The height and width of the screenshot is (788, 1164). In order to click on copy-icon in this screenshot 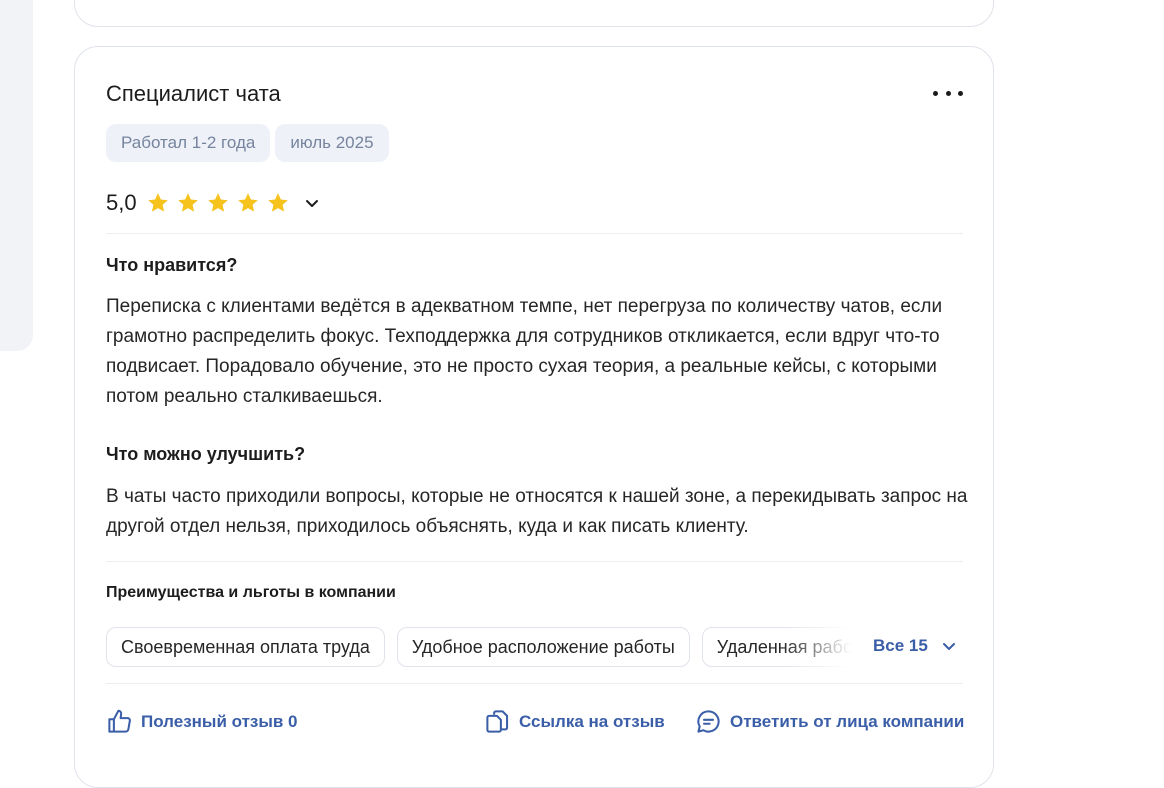, I will do `click(497, 721)`.